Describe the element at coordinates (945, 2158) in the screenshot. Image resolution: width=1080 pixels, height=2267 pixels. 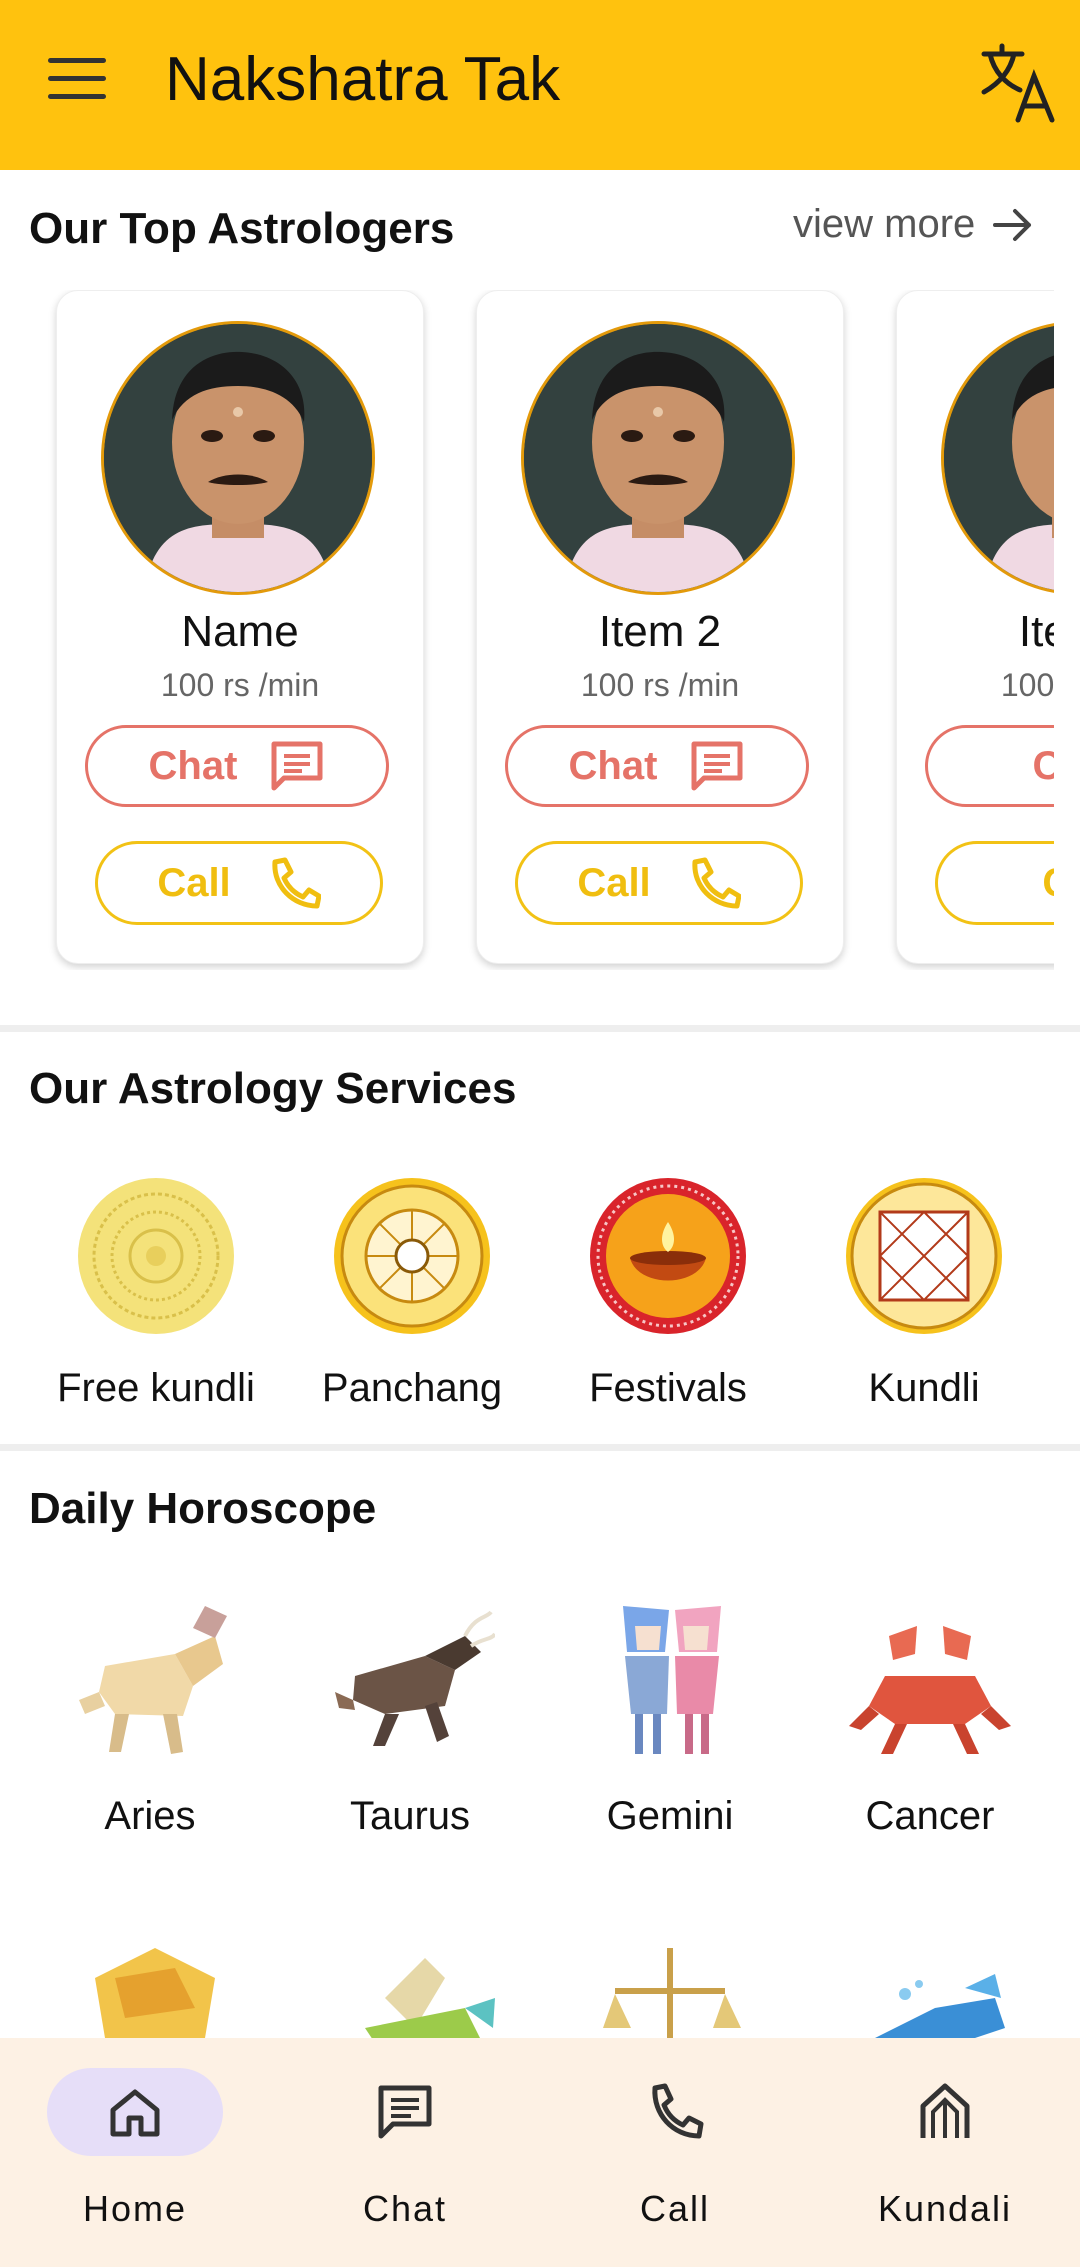
I see `nav-kundali: Kundali` at that location.